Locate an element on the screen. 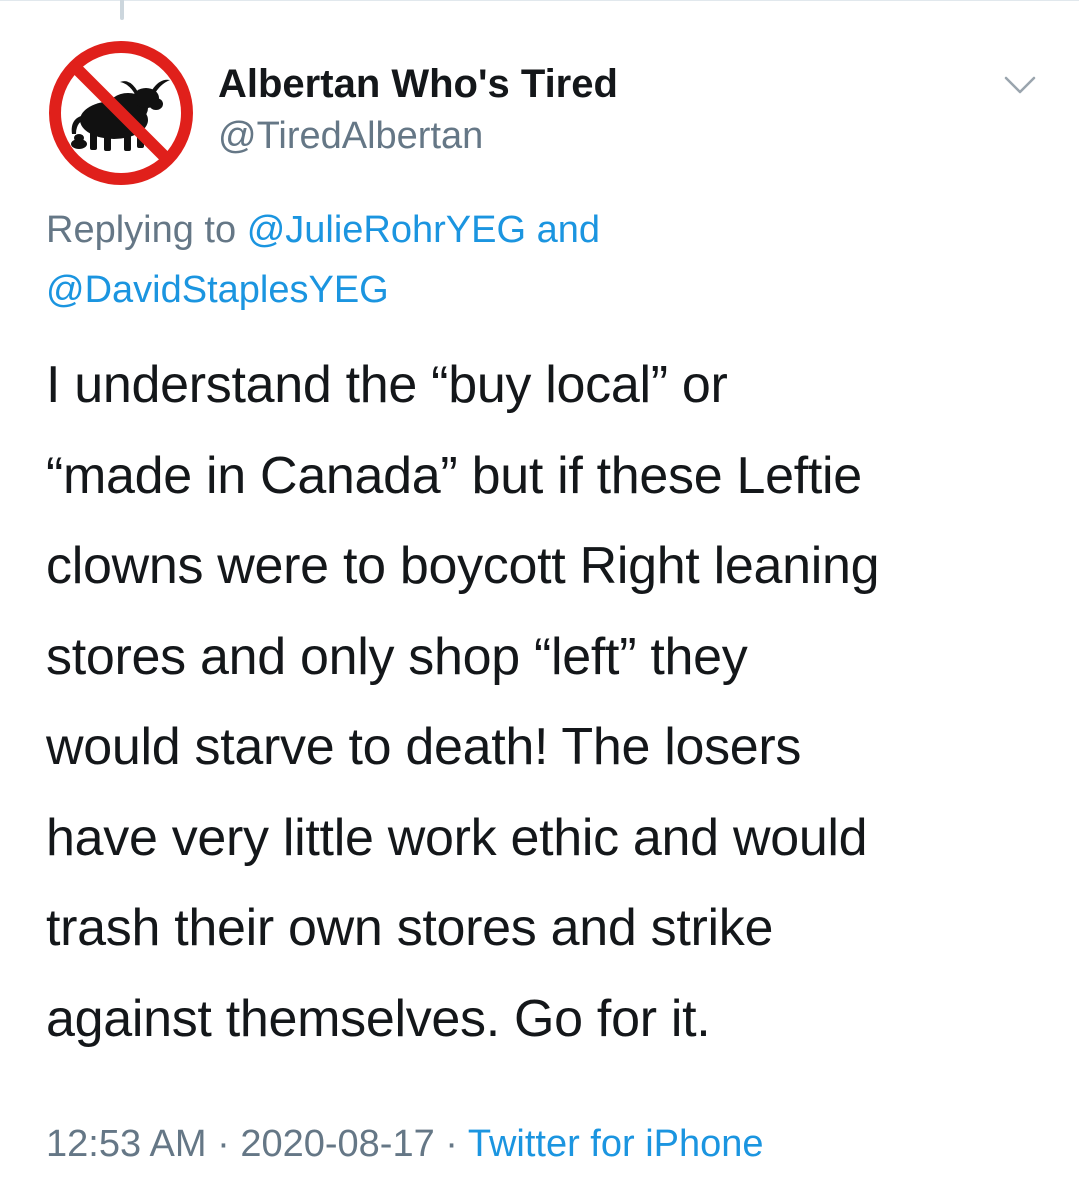  tweet-text-line: stores and only shop “left” they is located at coordinates (397, 656).